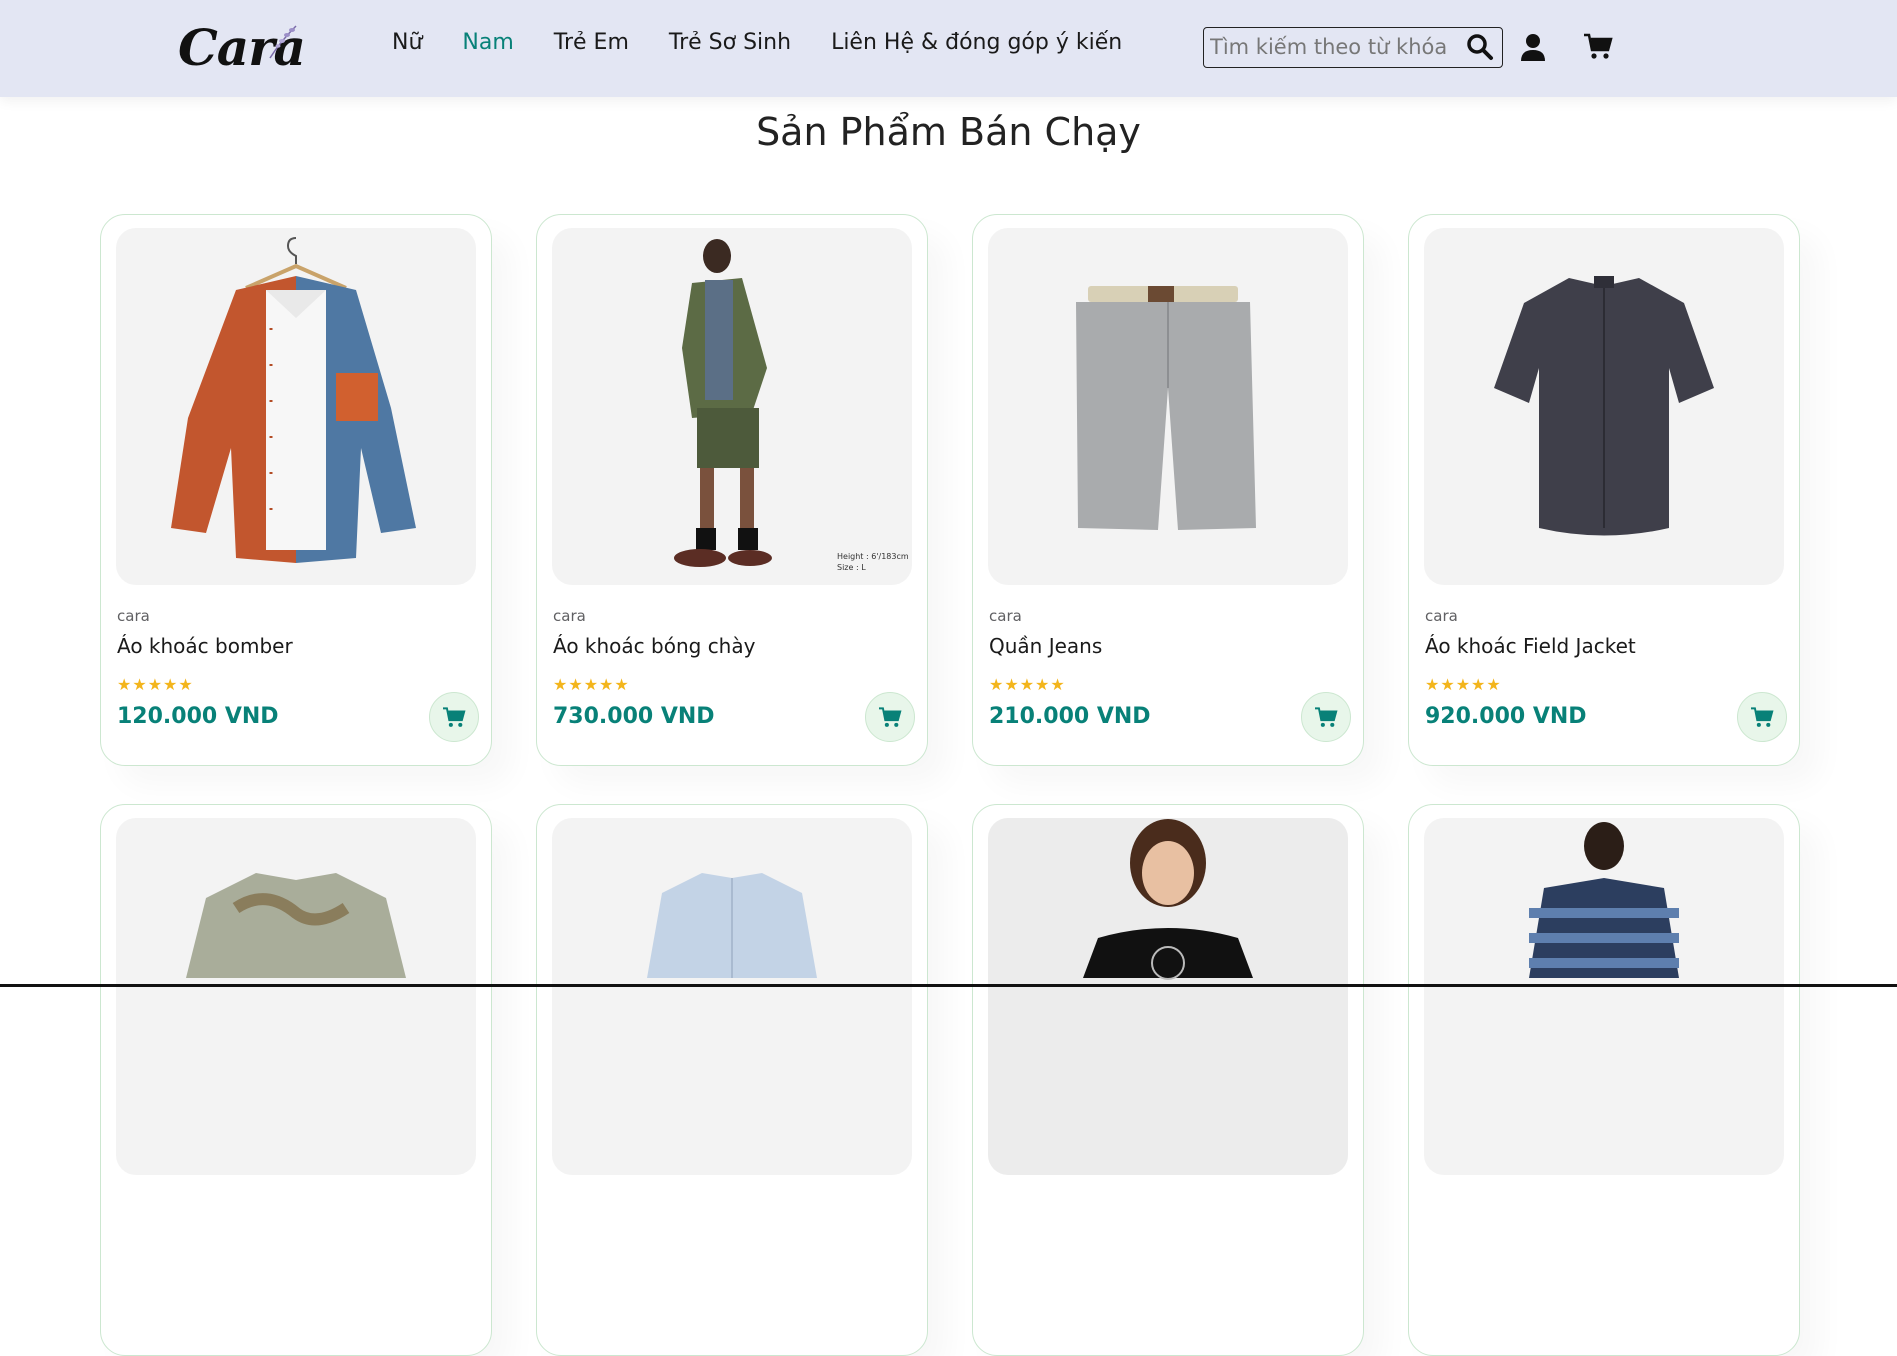  I want to click on photo-caption: Height : 6'/183cm Size : L, so click(873, 562).